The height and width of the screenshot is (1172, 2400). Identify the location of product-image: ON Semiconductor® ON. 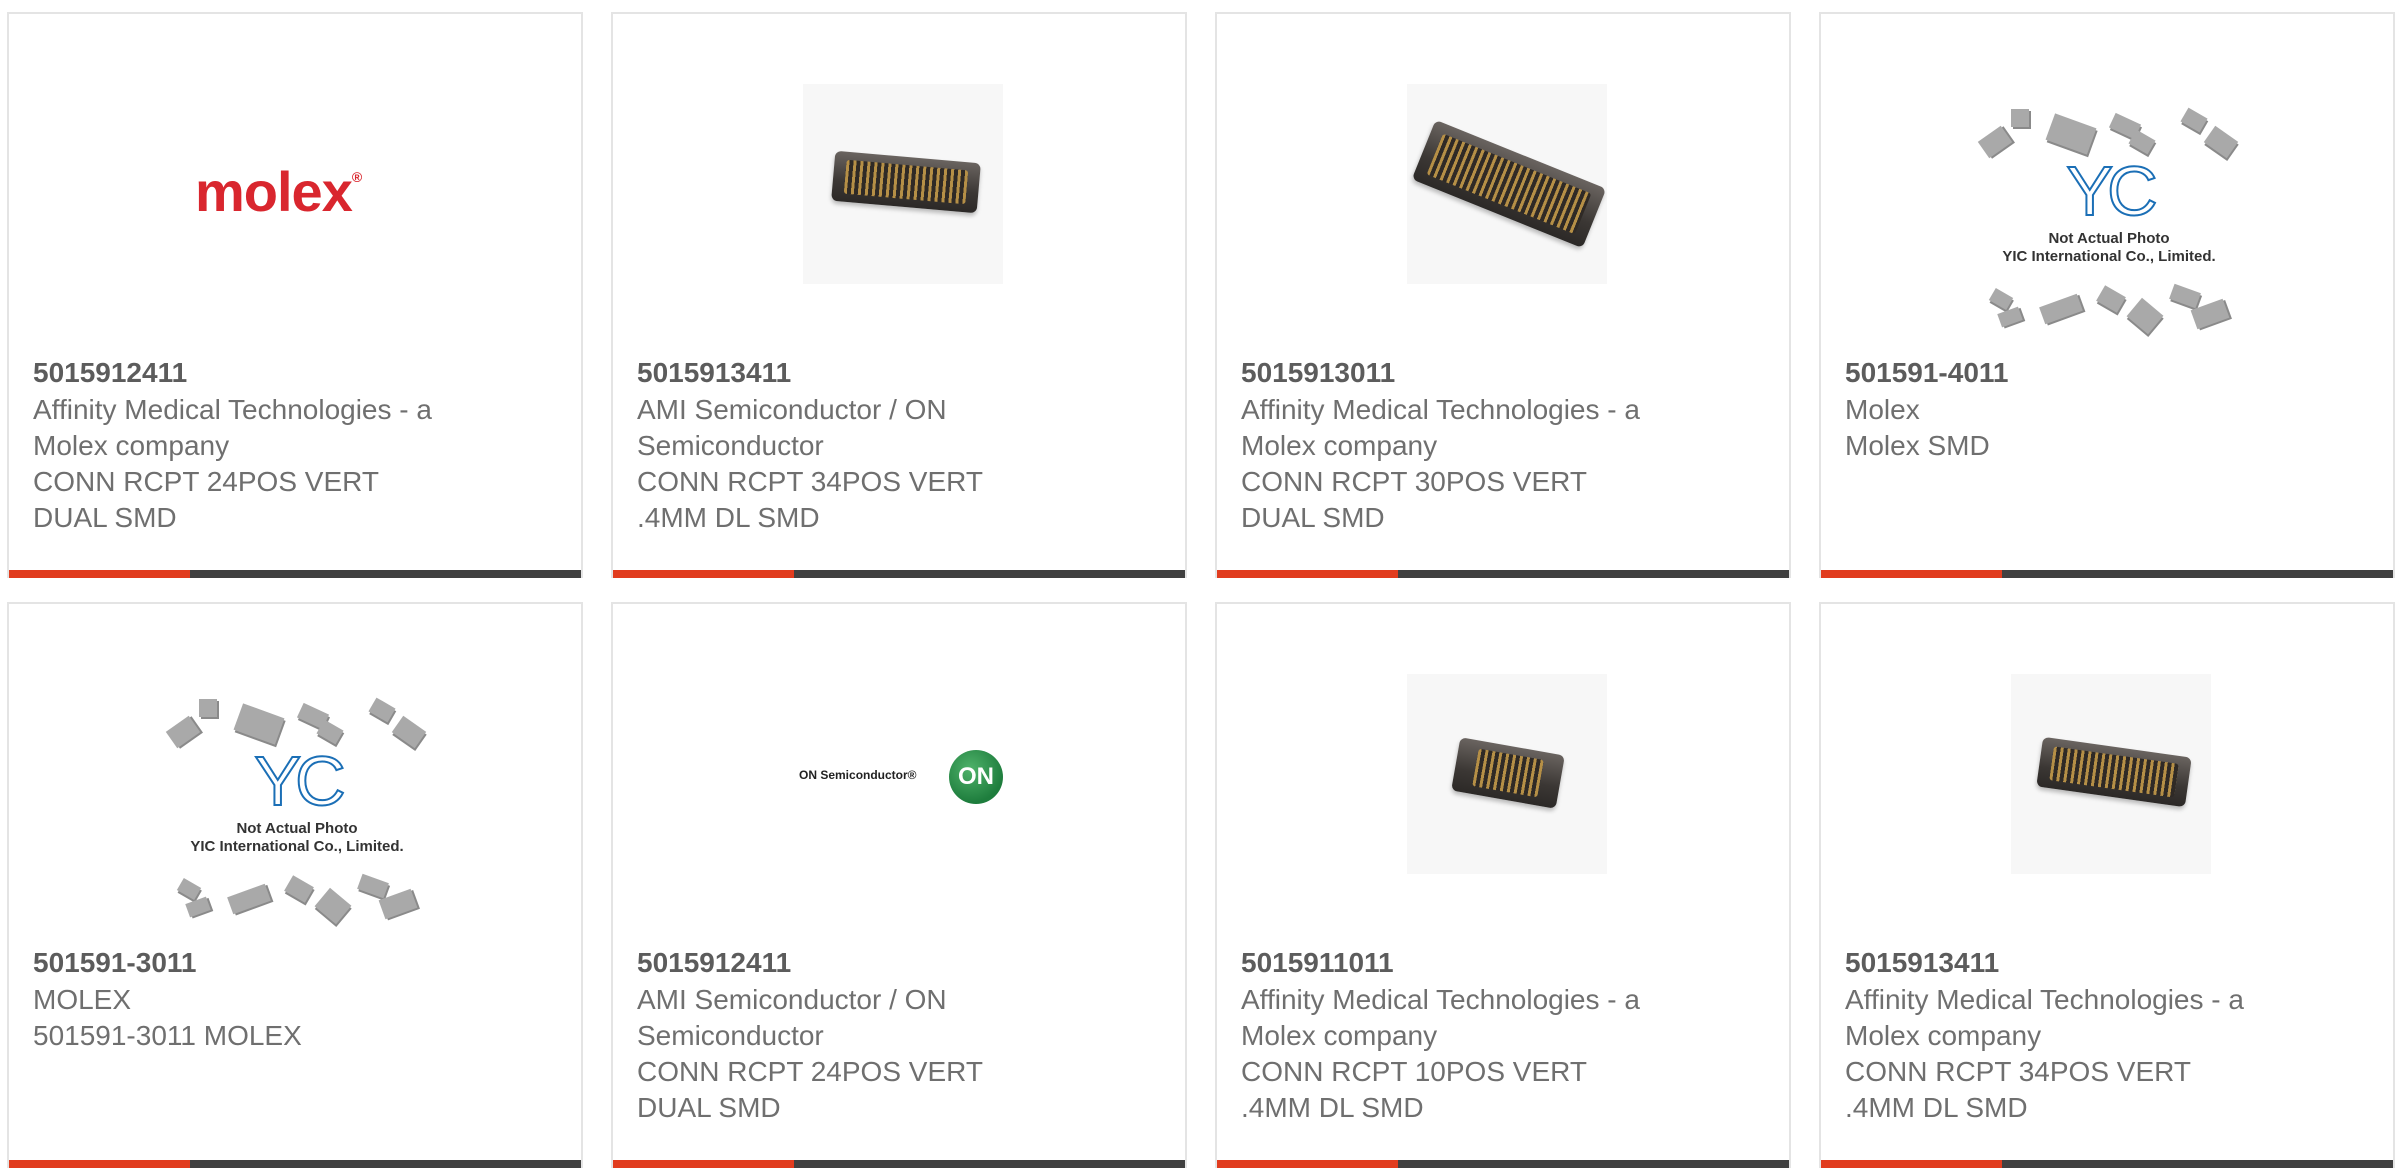
(899, 774).